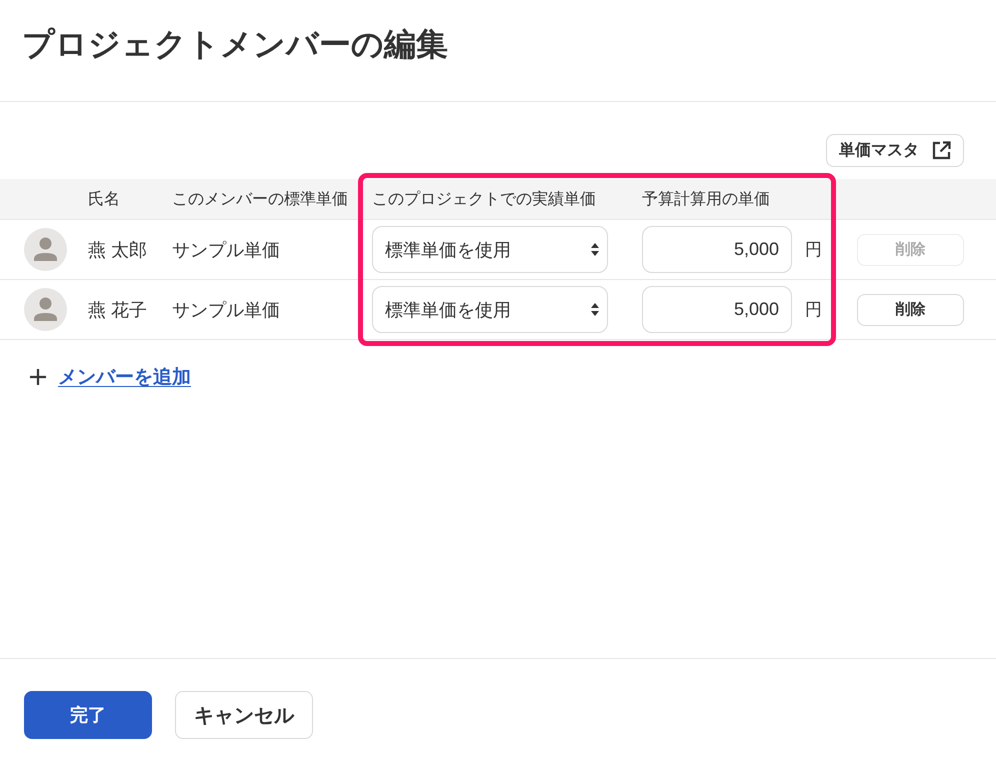  What do you see at coordinates (38, 377) in the screenshot?
I see `plus-icon` at bounding box center [38, 377].